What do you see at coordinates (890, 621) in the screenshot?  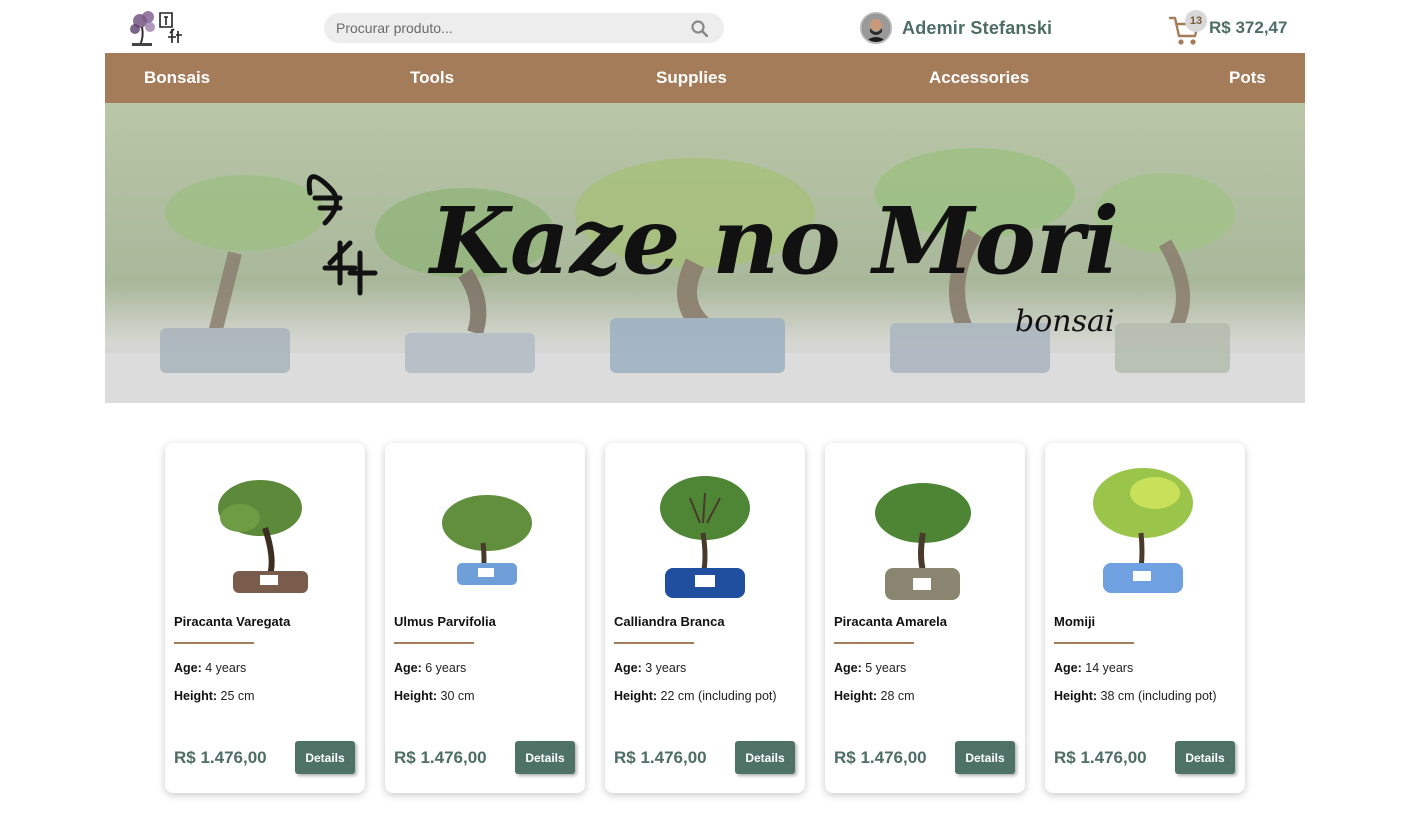 I see `product-name: Piracanta Amarela` at bounding box center [890, 621].